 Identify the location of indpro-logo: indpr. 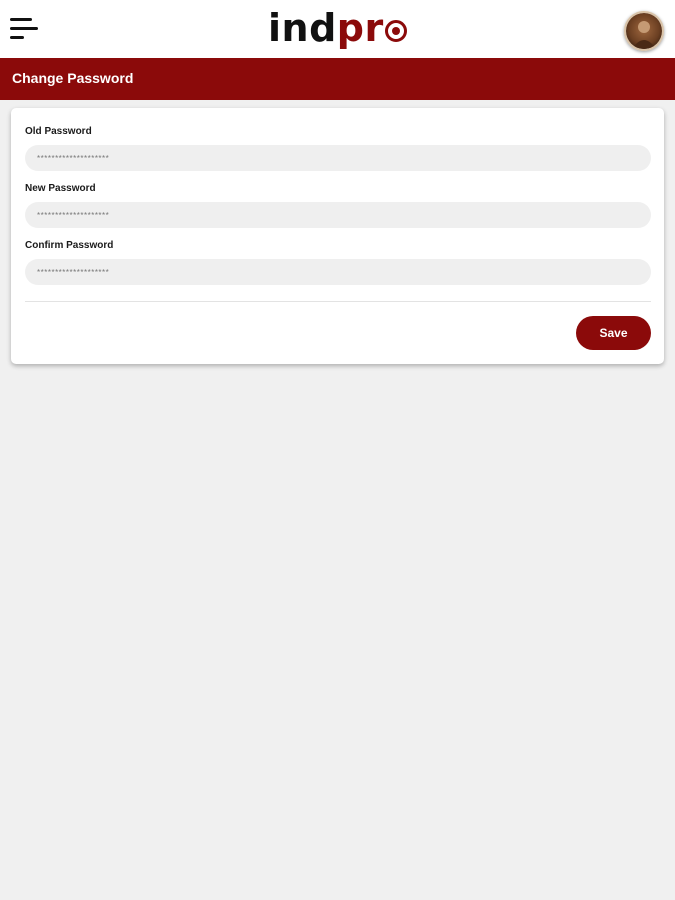
(337, 28).